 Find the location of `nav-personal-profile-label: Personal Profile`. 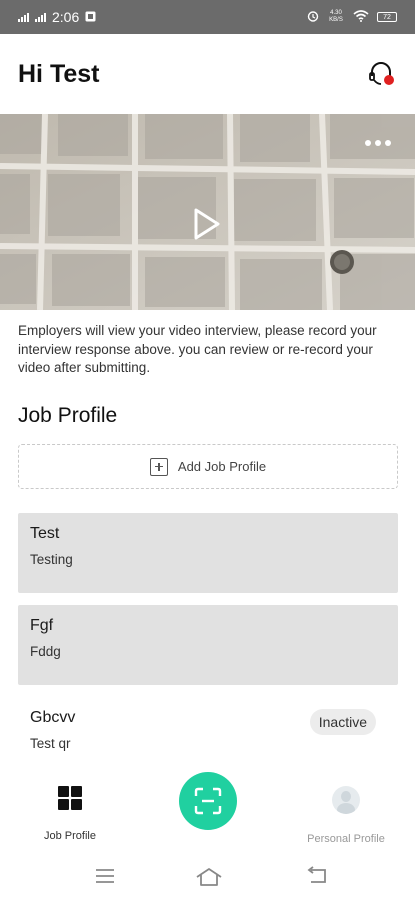

nav-personal-profile-label: Personal Profile is located at coordinates (346, 839).